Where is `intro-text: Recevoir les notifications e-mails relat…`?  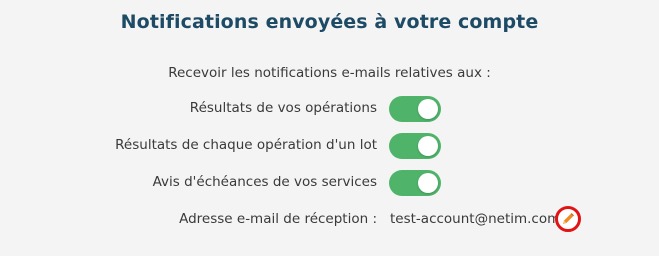 intro-text: Recevoir les notifications e-mails relat… is located at coordinates (329, 73).